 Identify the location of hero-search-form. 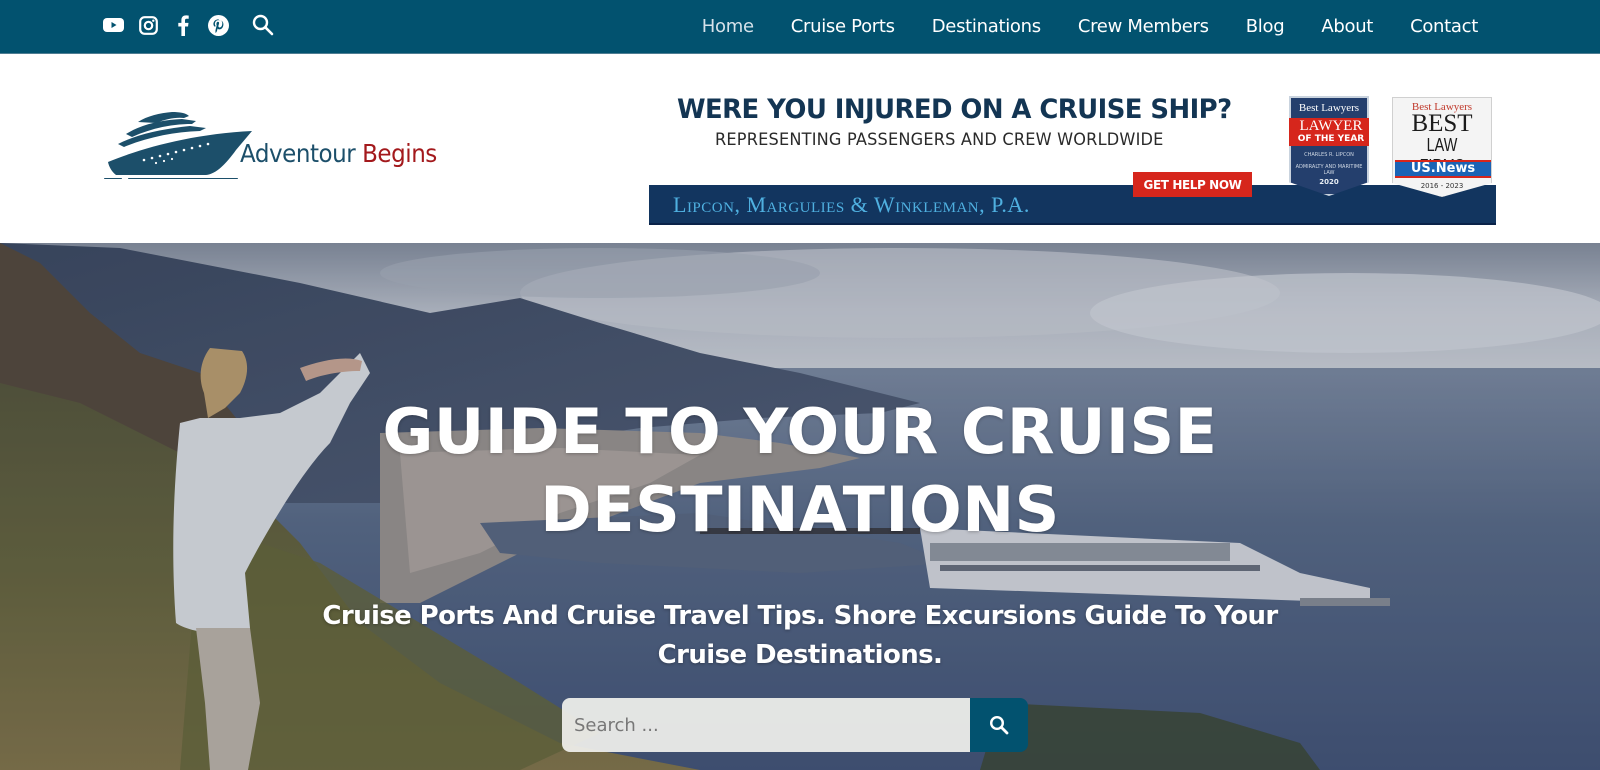
(795, 725).